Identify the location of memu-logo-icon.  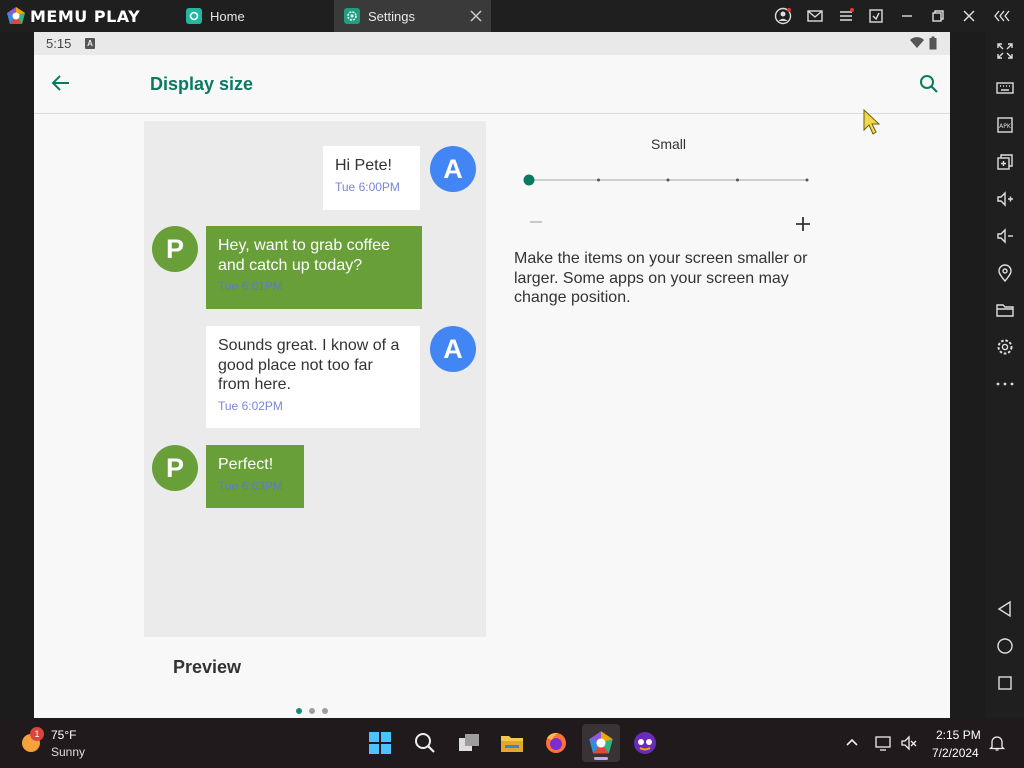
(16, 15).